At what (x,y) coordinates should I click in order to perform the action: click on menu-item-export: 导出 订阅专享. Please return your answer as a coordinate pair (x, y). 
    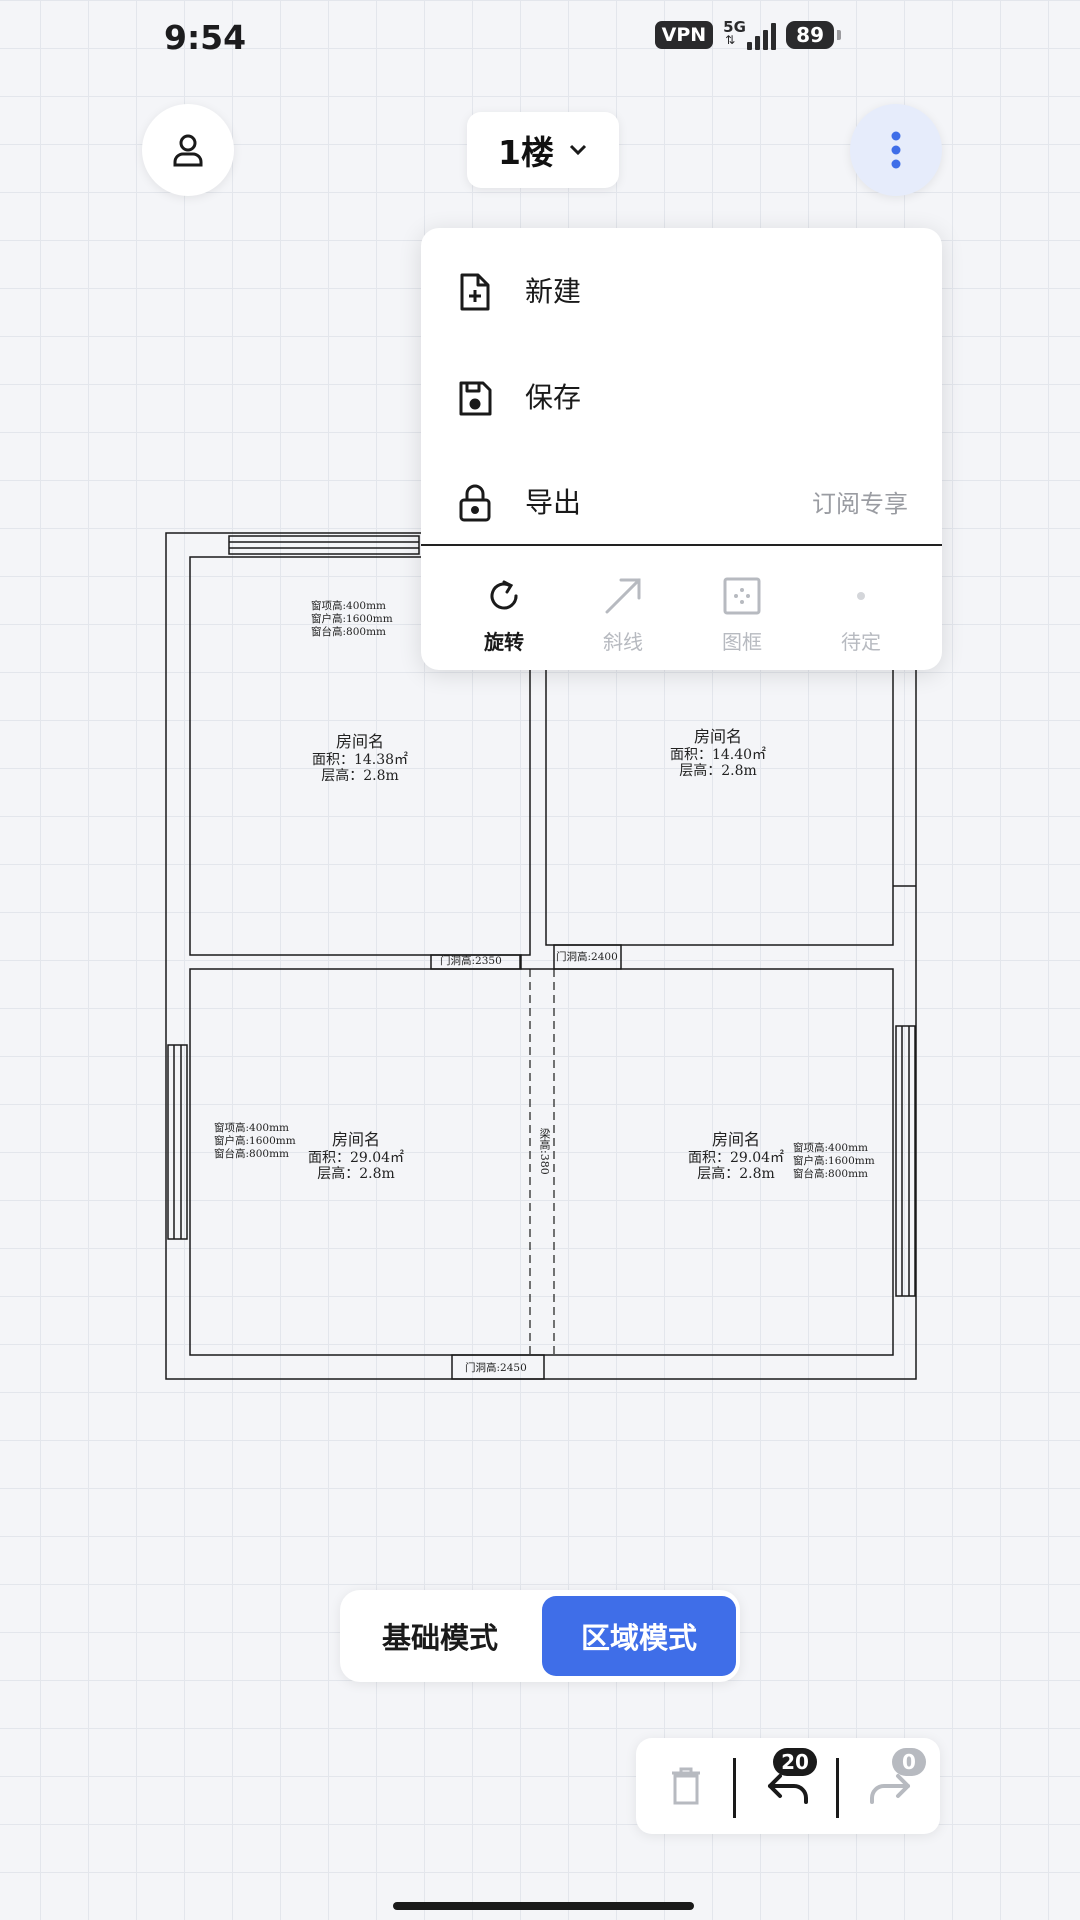
    Looking at the image, I should click on (681, 501).